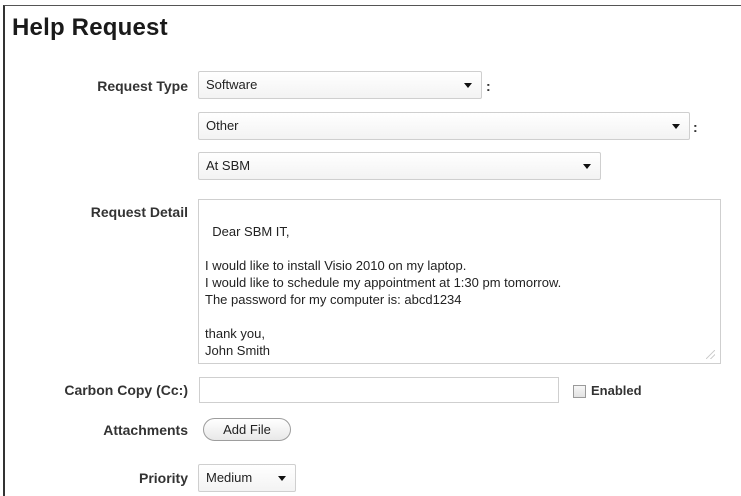 This screenshot has height=496, width=741. I want to click on priority-select: Medium, so click(247, 478).